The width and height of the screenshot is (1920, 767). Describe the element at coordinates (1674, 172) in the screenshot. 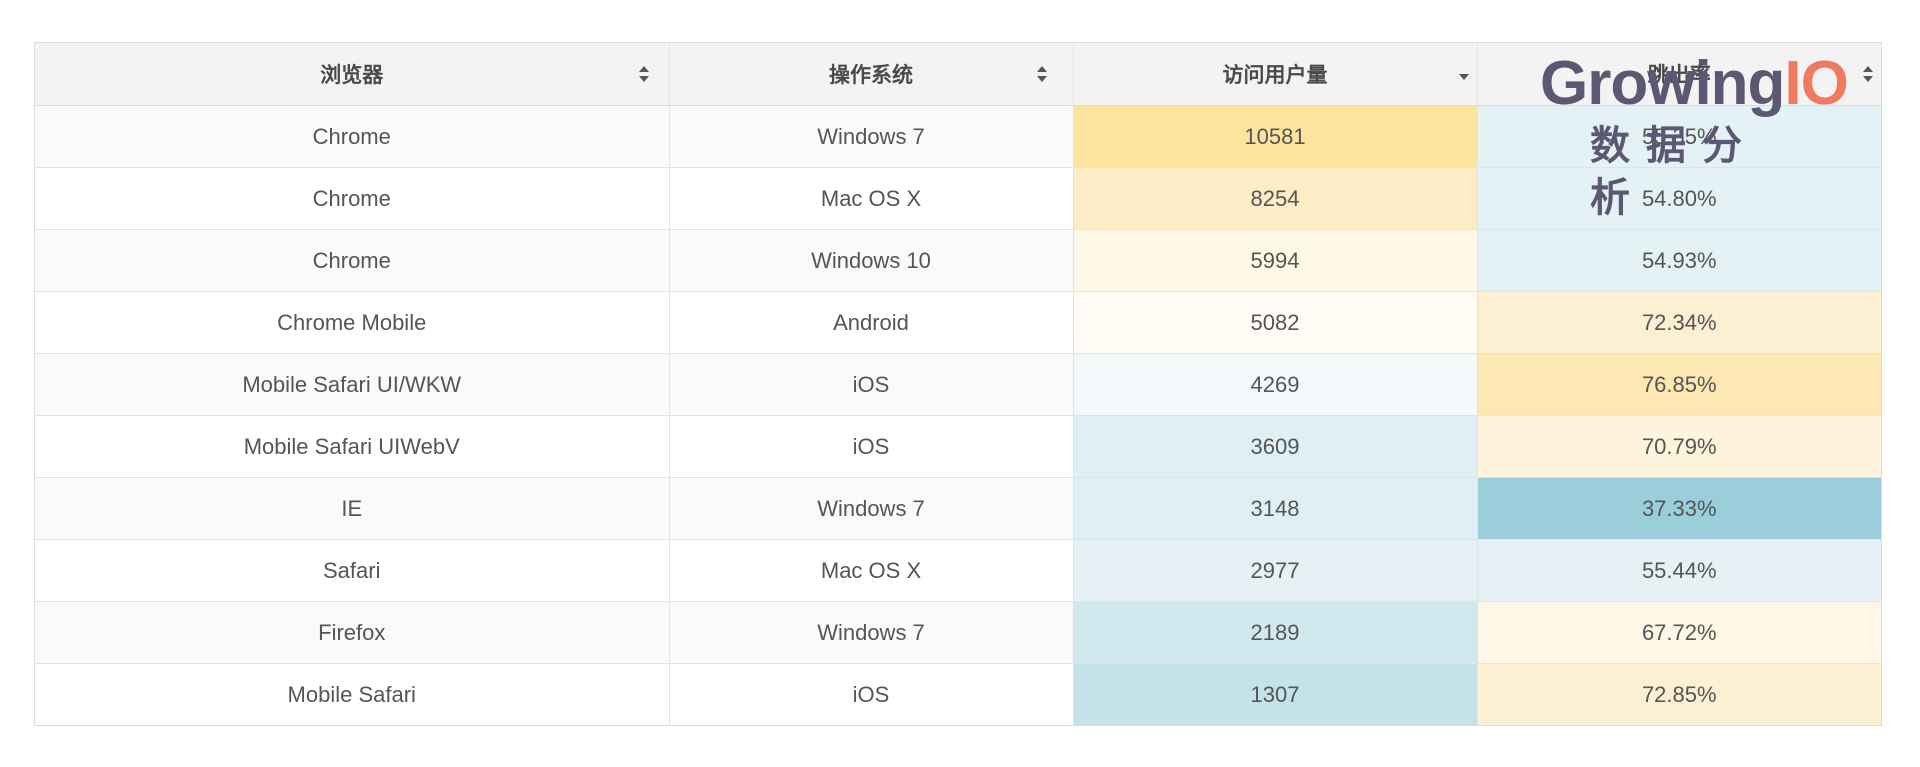

I see `logo-subtitle: 数据分析` at that location.